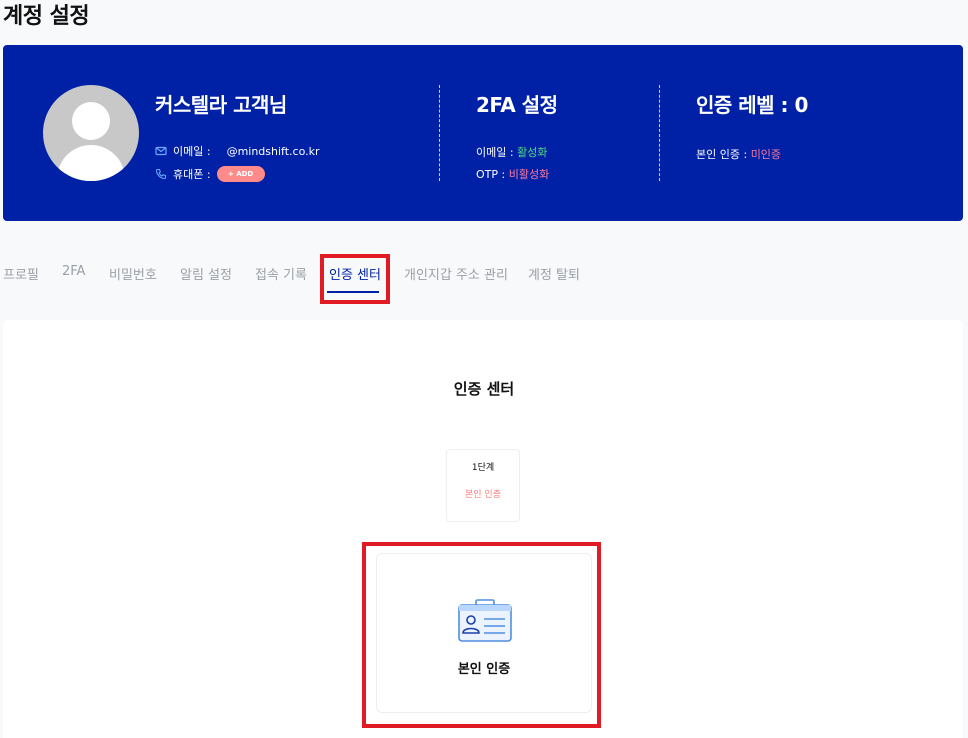  Describe the element at coordinates (46, 16) in the screenshot. I see `page-title: 계정 설정` at that location.